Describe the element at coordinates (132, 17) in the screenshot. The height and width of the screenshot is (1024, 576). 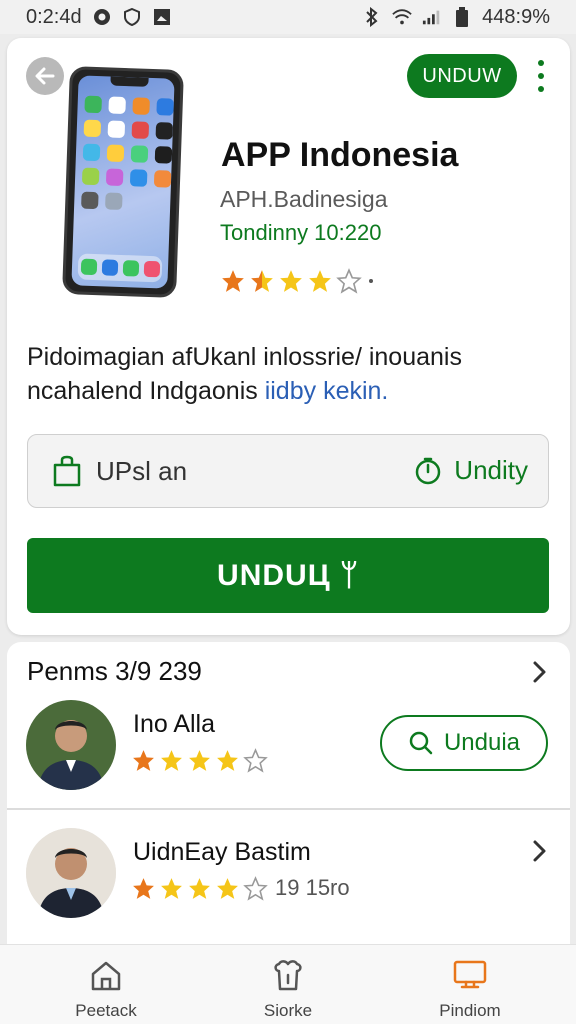
I see `shield-icon` at that location.